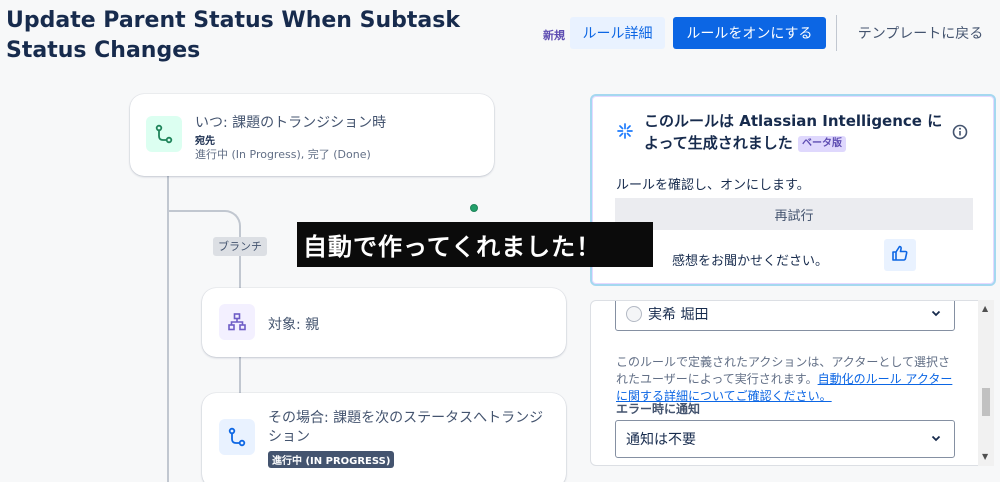 The height and width of the screenshot is (482, 1000). Describe the element at coordinates (554, 35) in the screenshot. I see `new-badge: 新規` at that location.